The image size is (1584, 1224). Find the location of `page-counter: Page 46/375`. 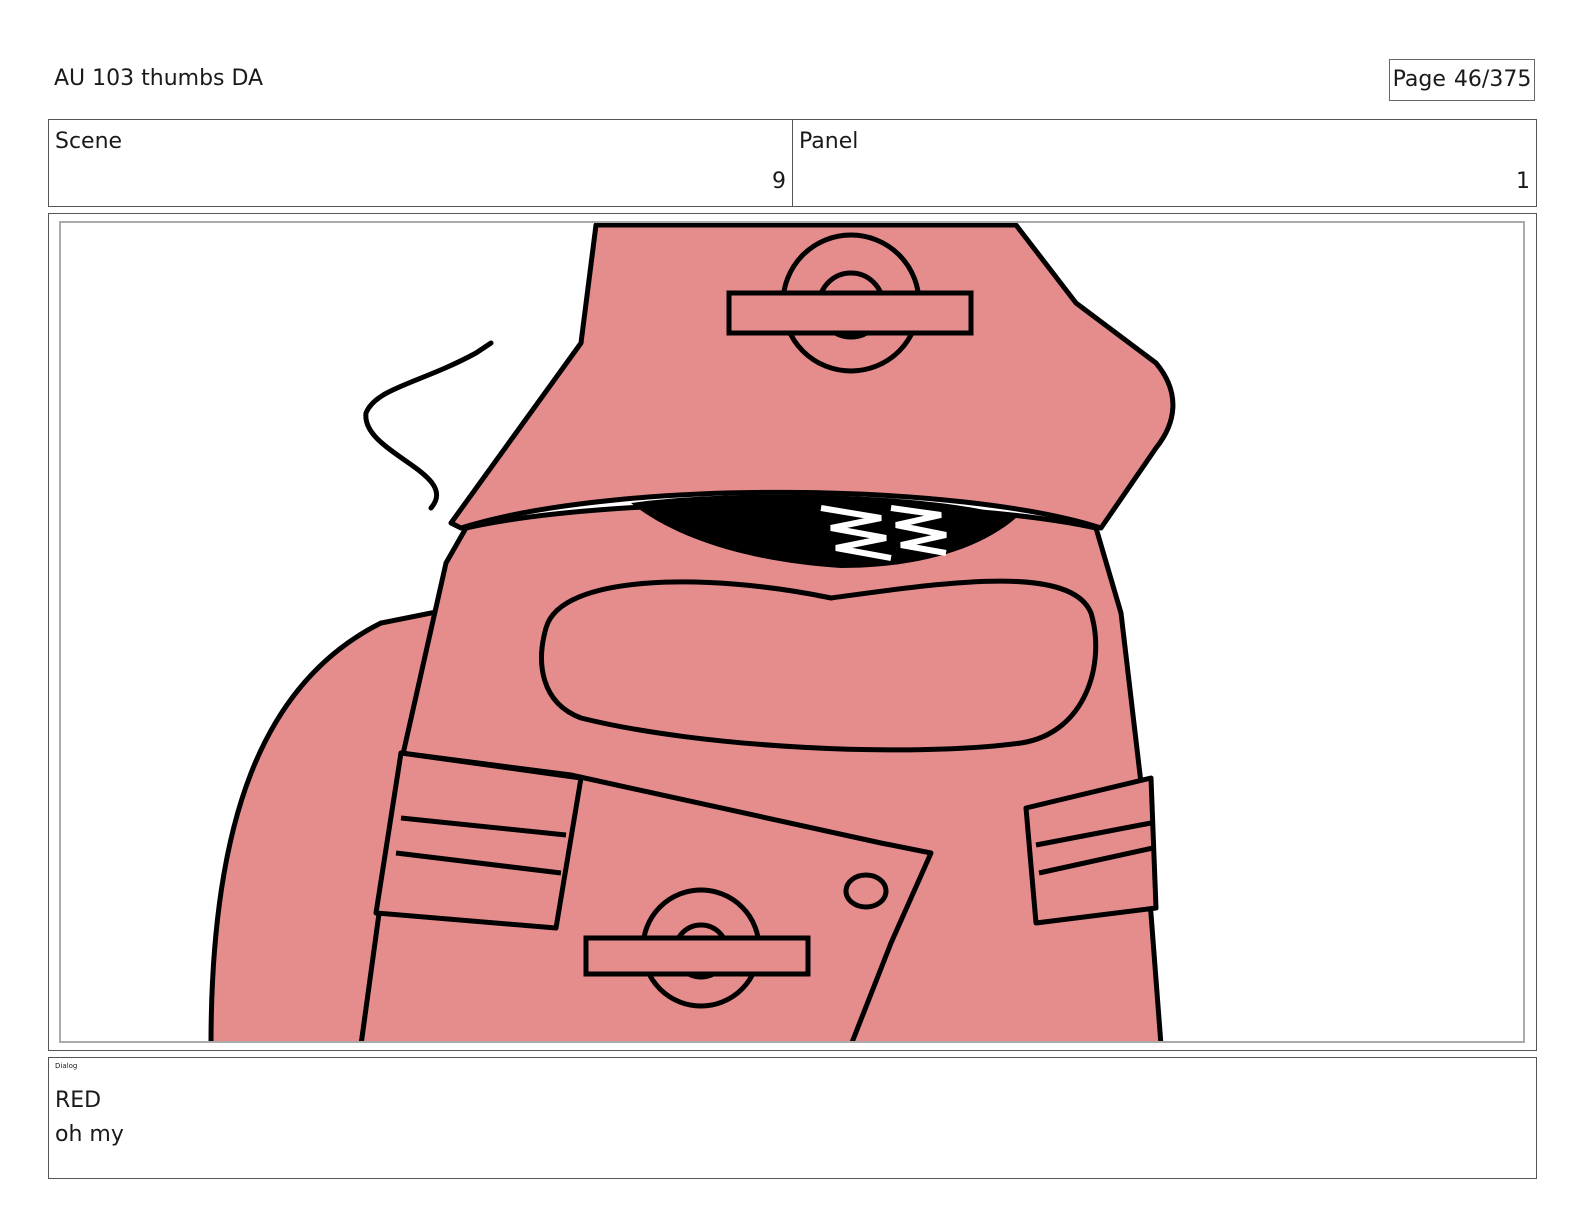

page-counter: Page 46/375 is located at coordinates (1462, 80).